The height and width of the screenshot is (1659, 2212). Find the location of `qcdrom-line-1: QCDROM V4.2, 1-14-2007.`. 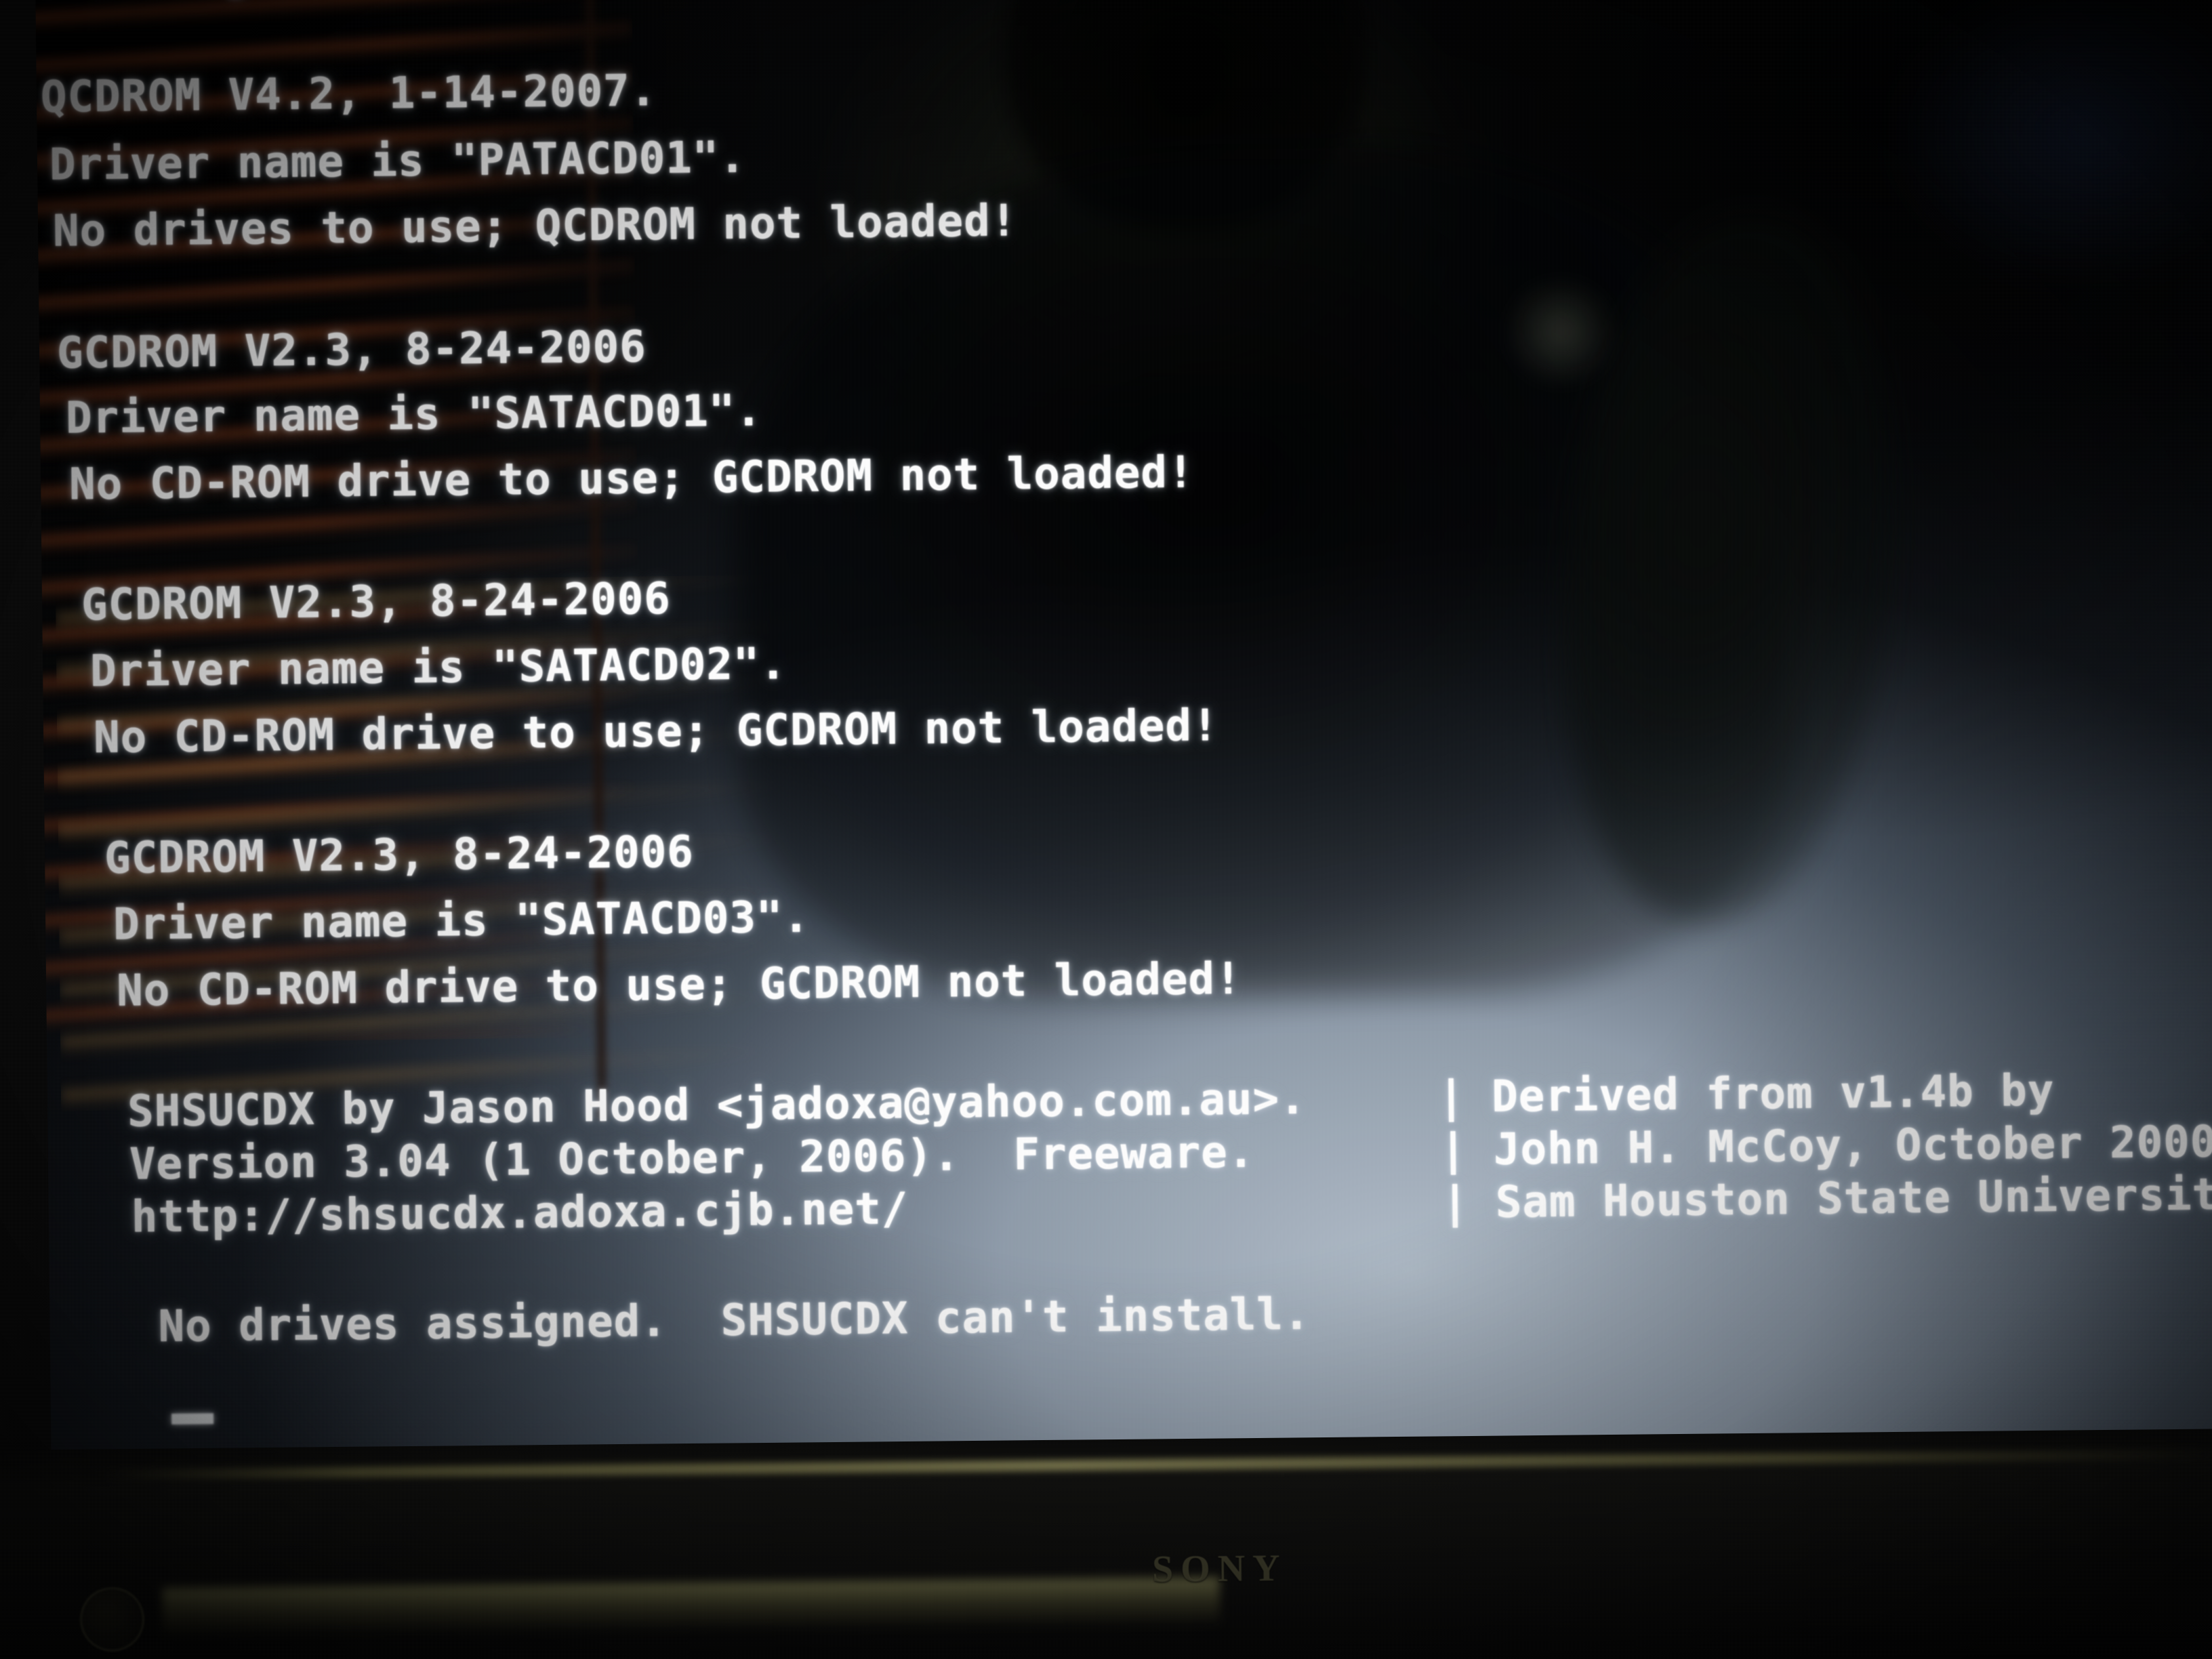

qcdrom-line-1: QCDROM V4.2, 1-14-2007. is located at coordinates (348, 94).